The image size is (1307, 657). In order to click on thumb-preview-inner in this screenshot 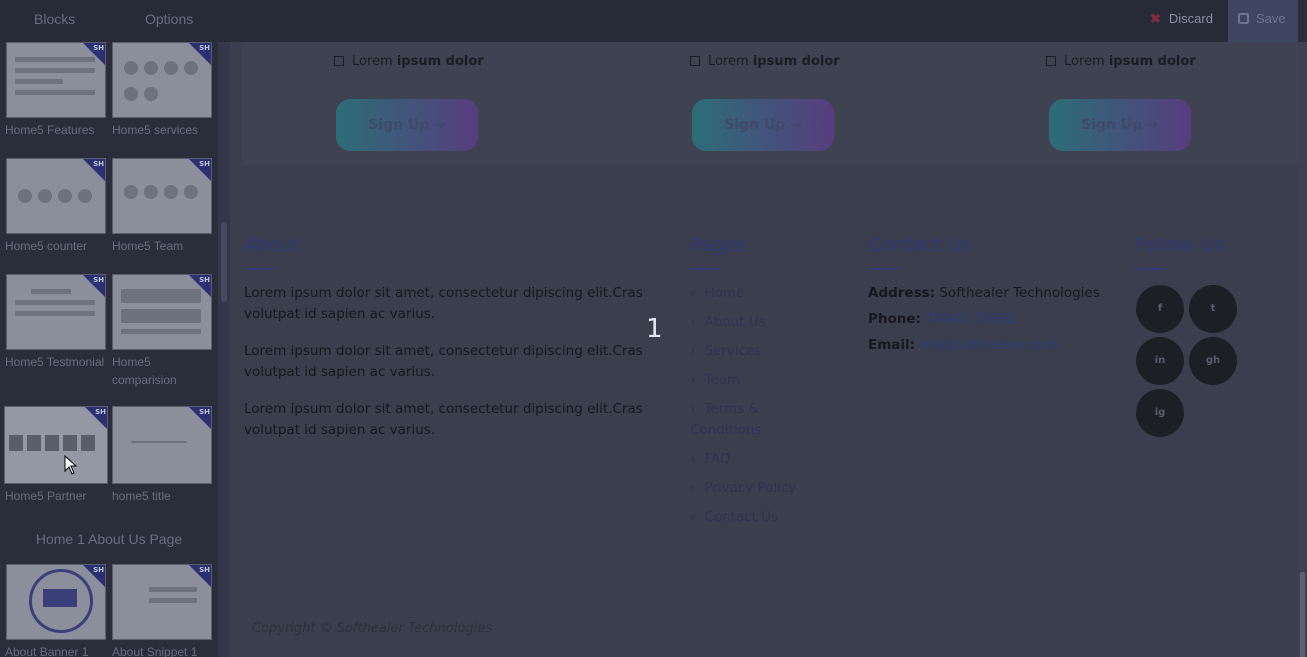, I will do `click(60, 598)`.